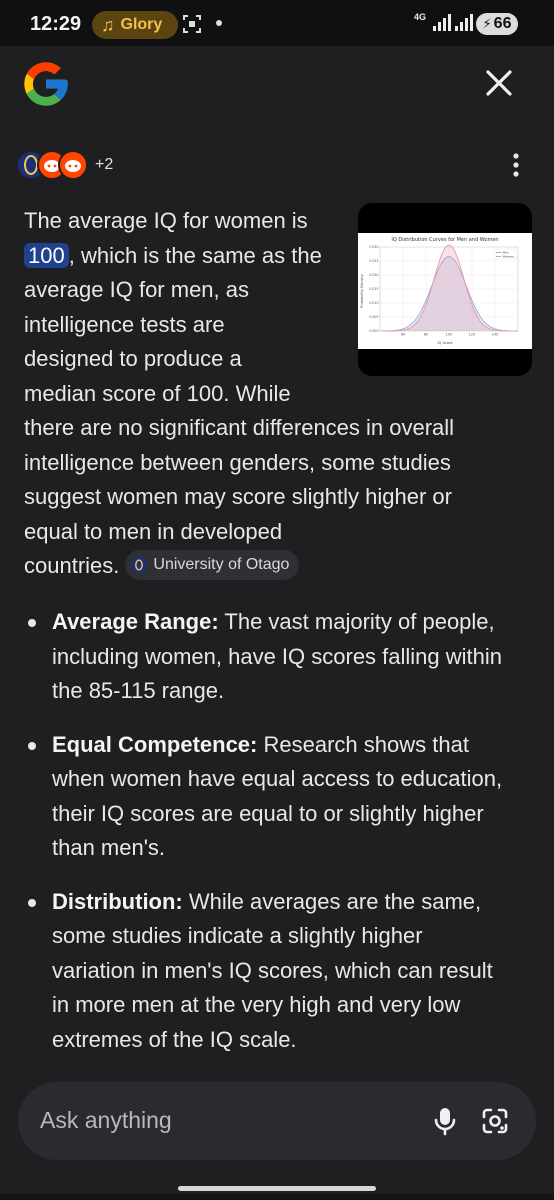  I want to click on answer-text: countries., so click(72, 565).